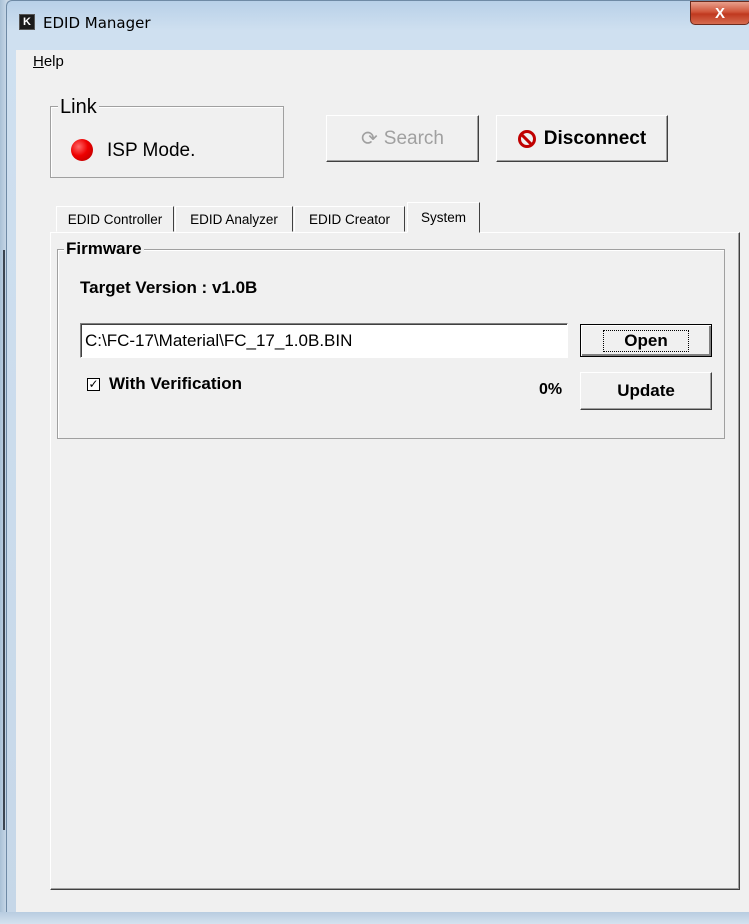 This screenshot has width=749, height=924. I want to click on link-legend: Link, so click(78, 107).